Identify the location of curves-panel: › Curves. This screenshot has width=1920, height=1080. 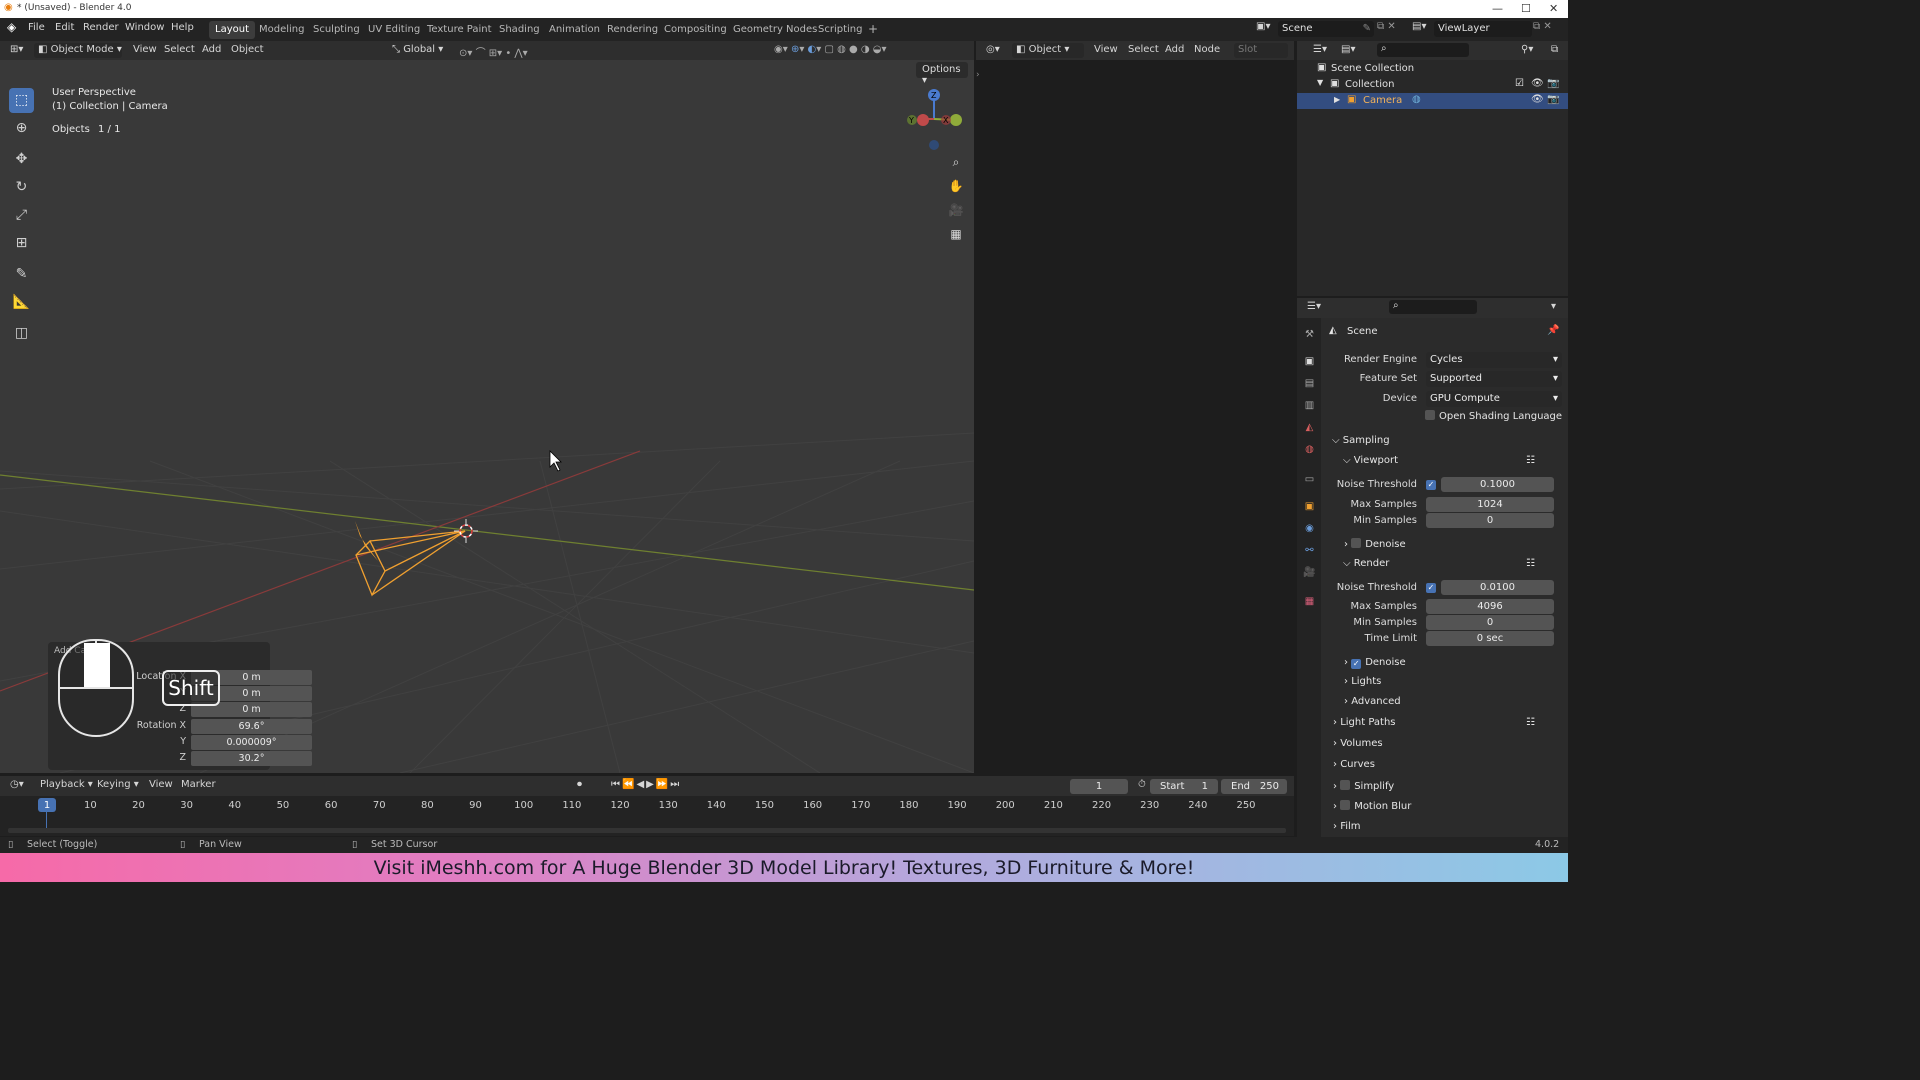
(1354, 764).